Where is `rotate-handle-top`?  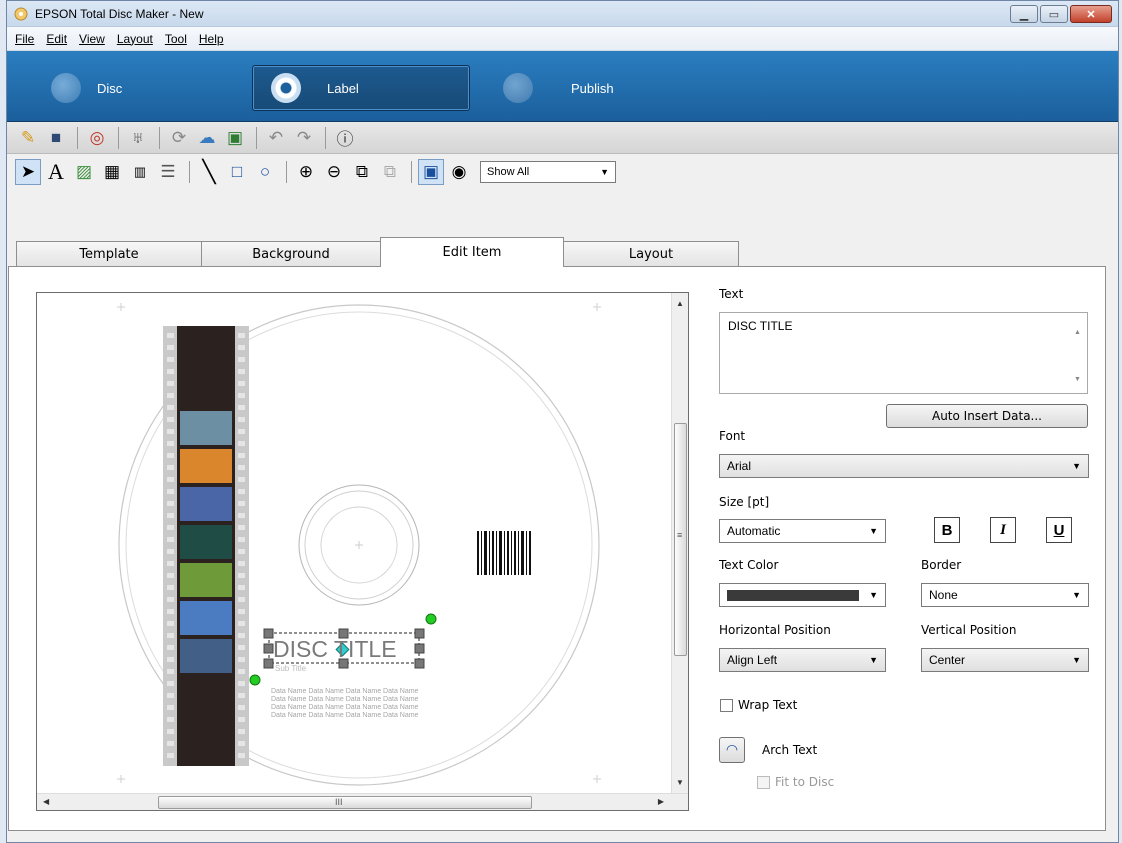
rotate-handle-top is located at coordinates (431, 619).